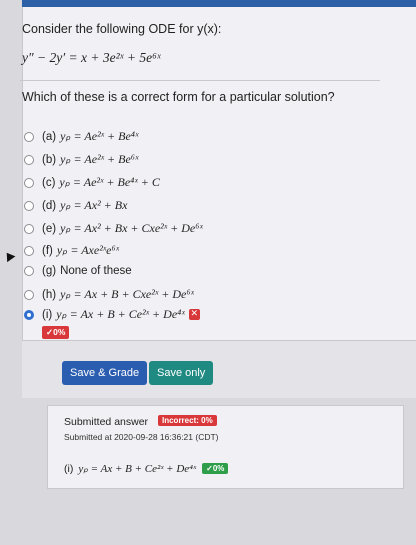  Describe the element at coordinates (49, 136) in the screenshot. I see `option-label: (a)` at that location.